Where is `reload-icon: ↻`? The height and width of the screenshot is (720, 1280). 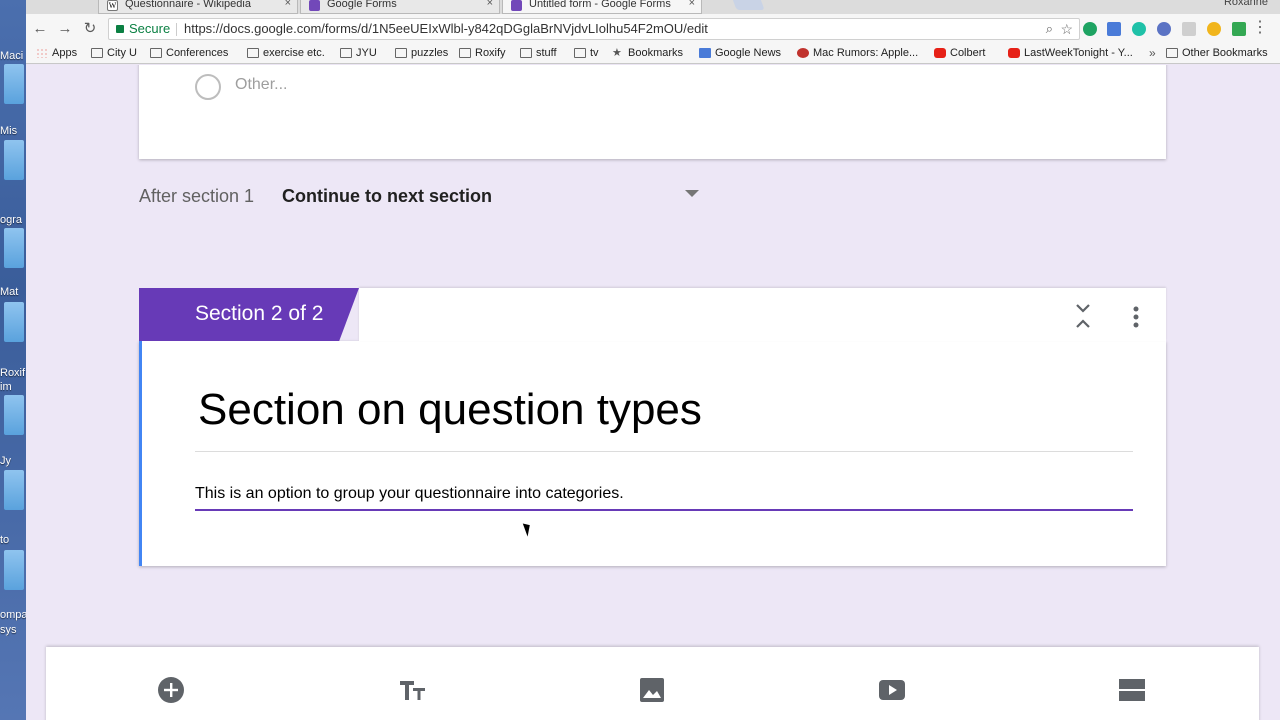 reload-icon: ↻ is located at coordinates (90, 29).